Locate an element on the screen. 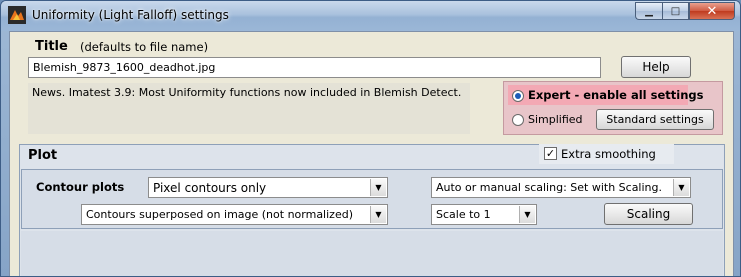 The height and width of the screenshot is (277, 741). help-button: Help is located at coordinates (656, 67).